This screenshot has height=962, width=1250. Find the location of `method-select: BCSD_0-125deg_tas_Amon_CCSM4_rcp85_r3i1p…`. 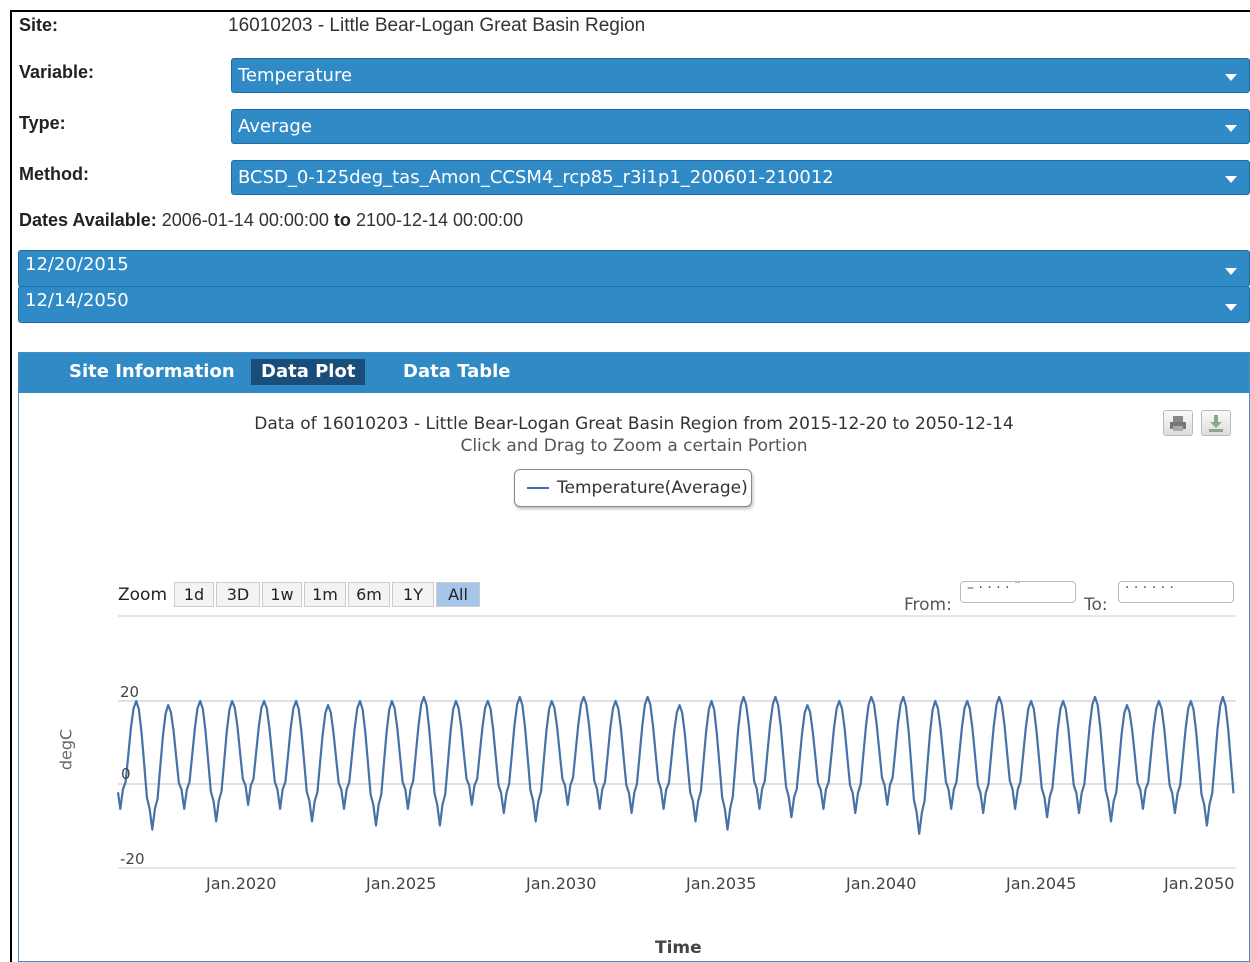

method-select: BCSD_0-125deg_tas_Amon_CCSM4_rcp85_r3i1p… is located at coordinates (740, 177).